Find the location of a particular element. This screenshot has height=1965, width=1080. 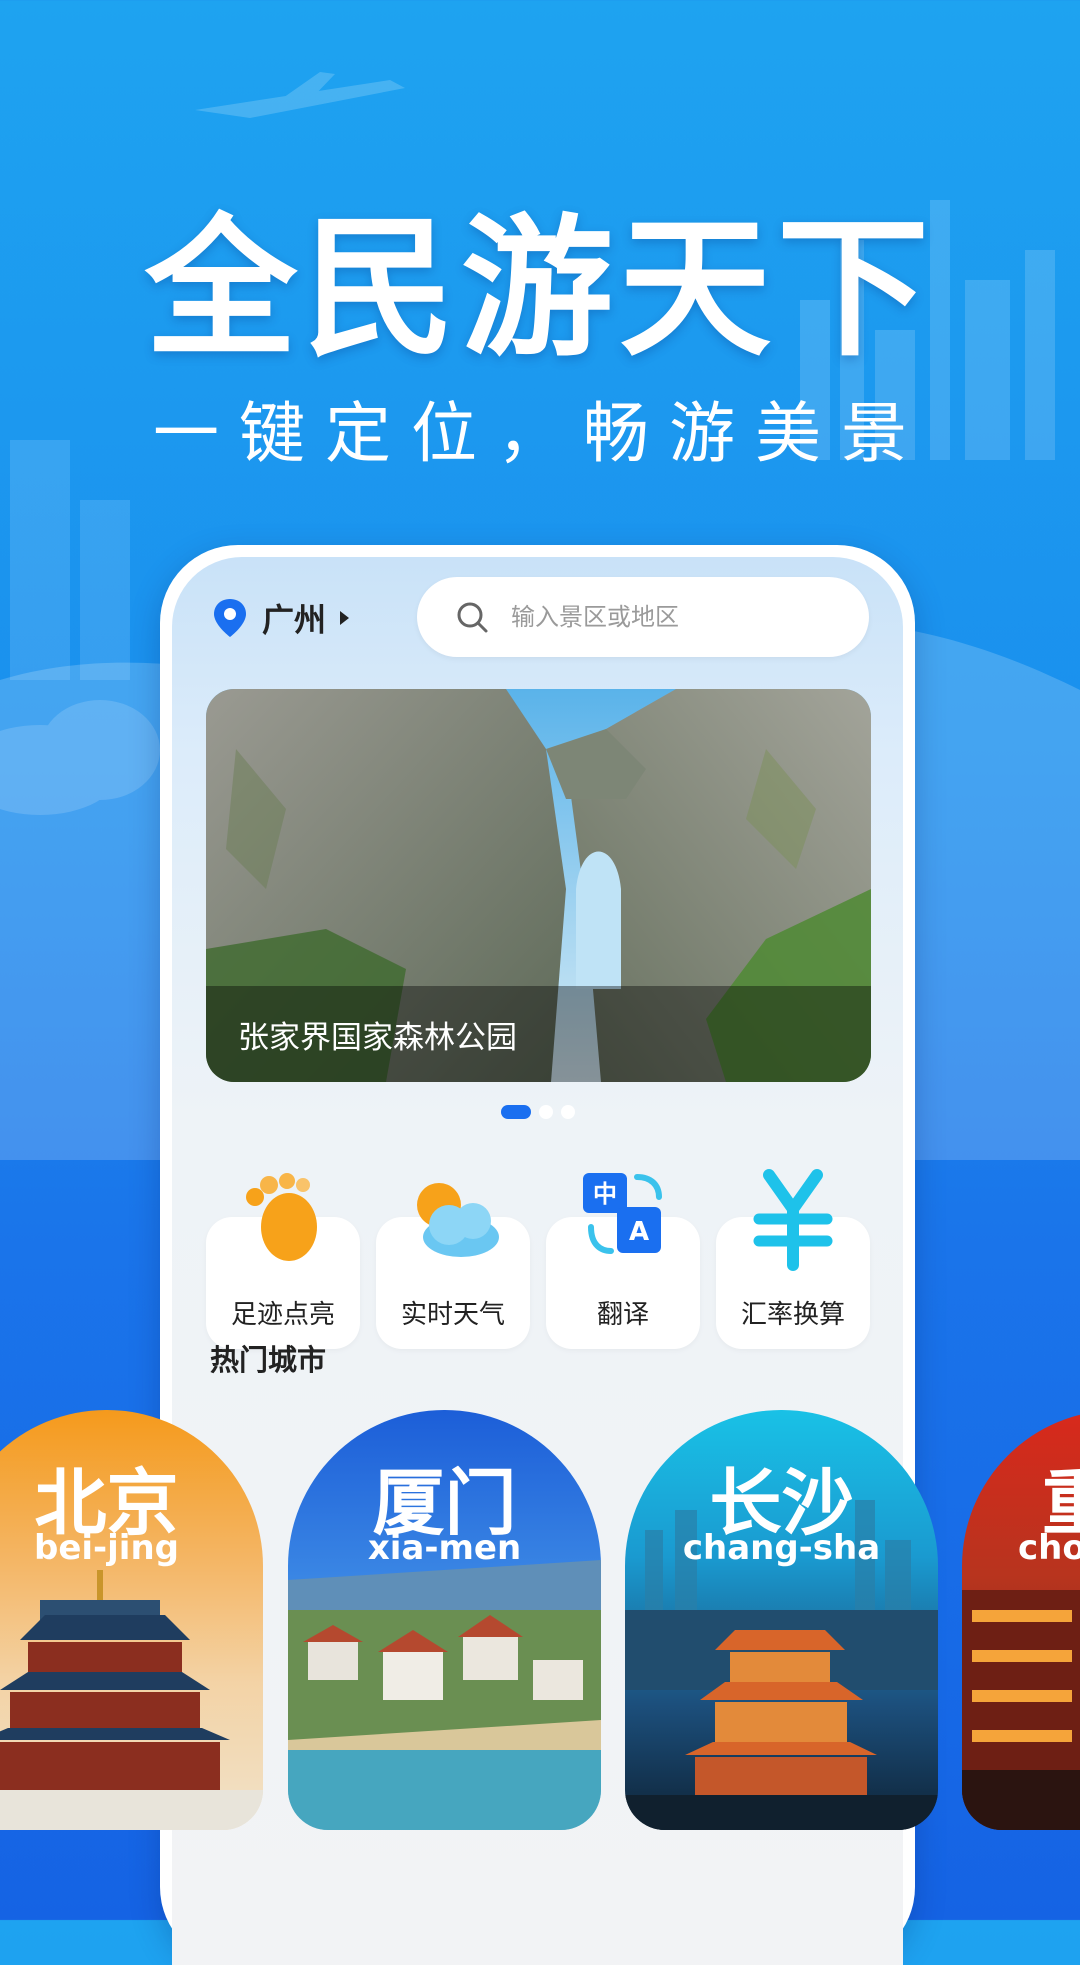

feature-tile-translate: 中 A 翻译 is located at coordinates (623, 1261).